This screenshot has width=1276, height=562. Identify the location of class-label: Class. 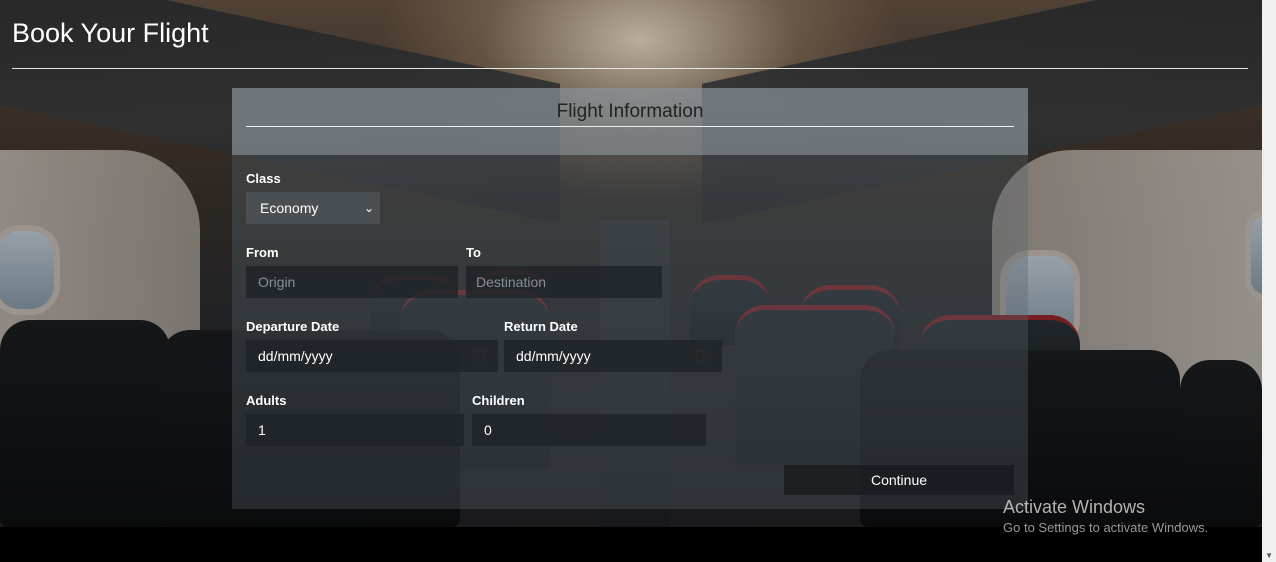
(263, 178).